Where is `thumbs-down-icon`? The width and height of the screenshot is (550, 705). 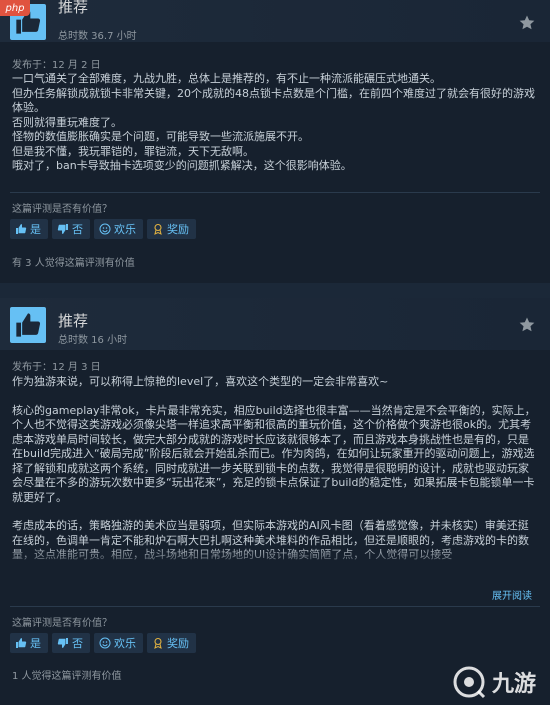
thumbs-down-icon is located at coordinates (63, 643).